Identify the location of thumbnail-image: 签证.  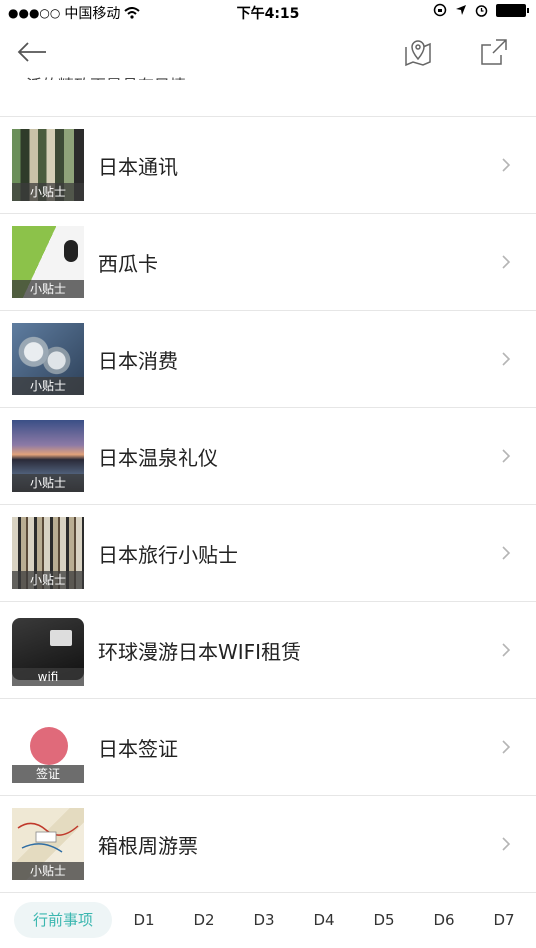
(48, 747).